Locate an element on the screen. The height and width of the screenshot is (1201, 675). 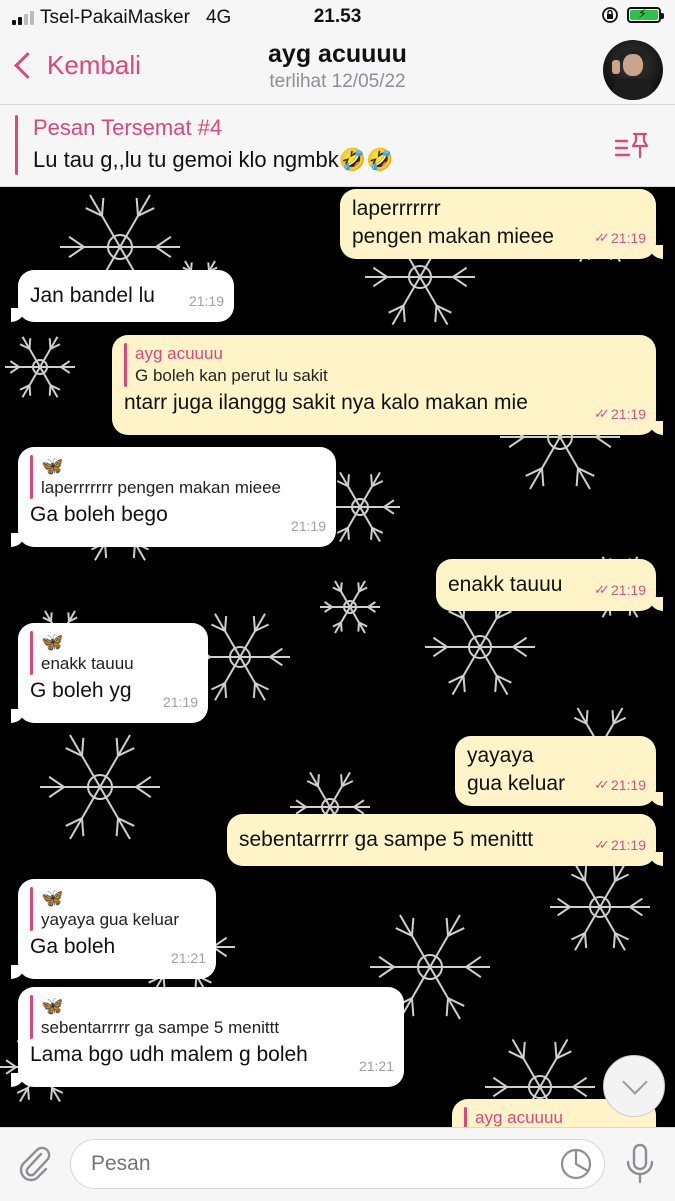
message-outgoing: yayaya gua keluar ✓✓ 21:19 is located at coordinates (559, 771).